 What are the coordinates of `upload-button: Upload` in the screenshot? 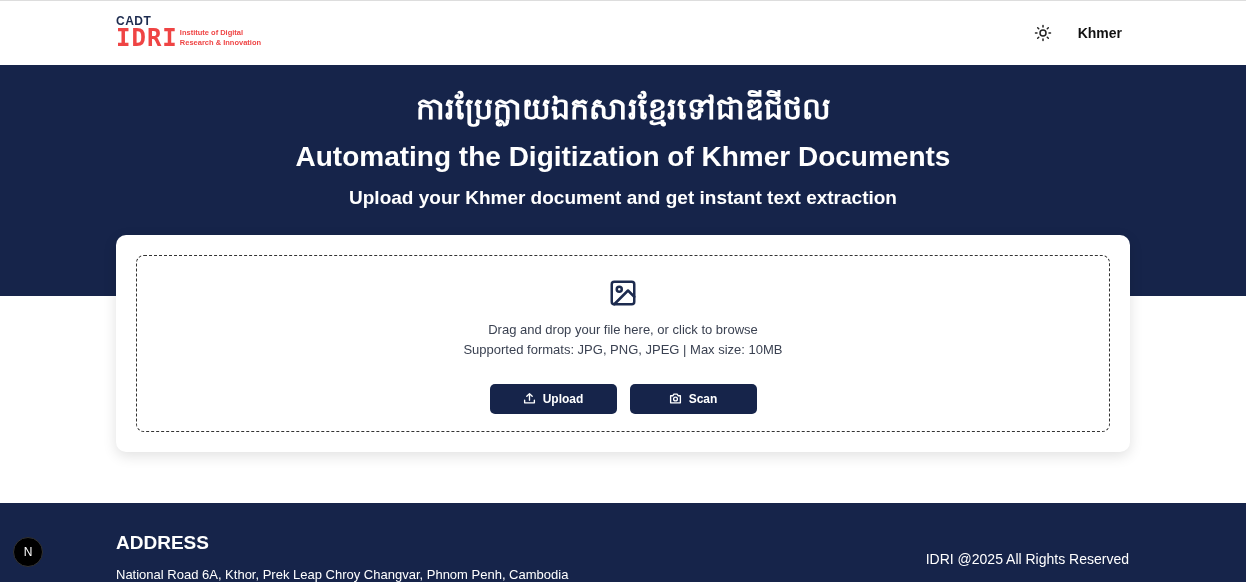 It's located at (553, 398).